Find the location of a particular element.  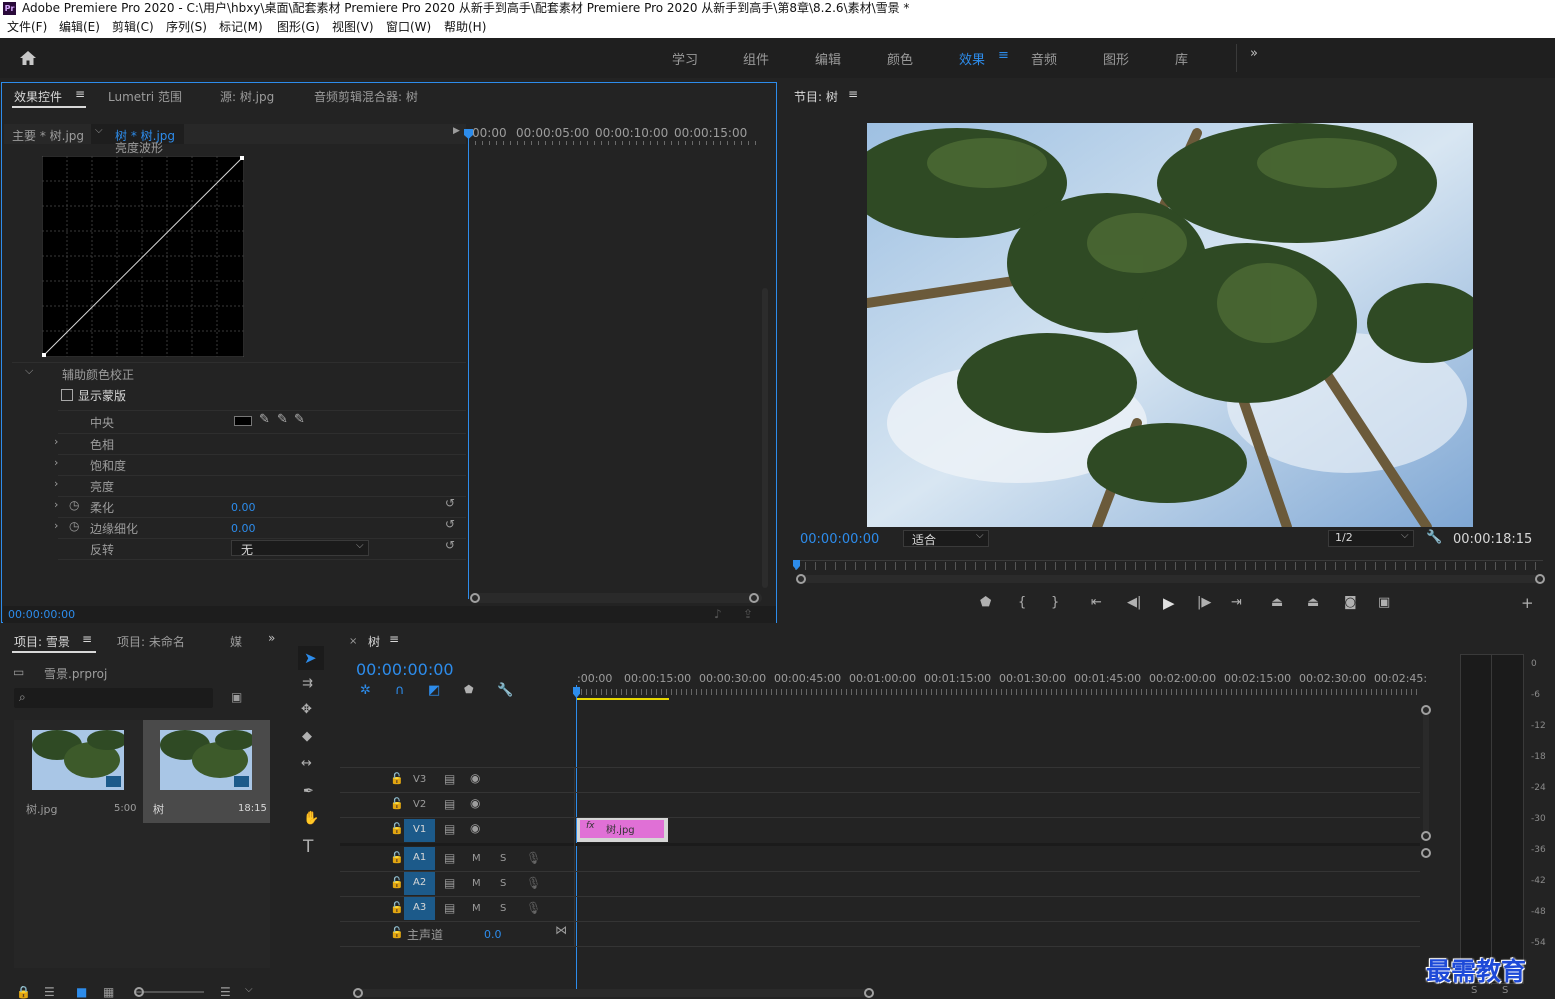

scroll-handle-bottom is located at coordinates (1426, 836).